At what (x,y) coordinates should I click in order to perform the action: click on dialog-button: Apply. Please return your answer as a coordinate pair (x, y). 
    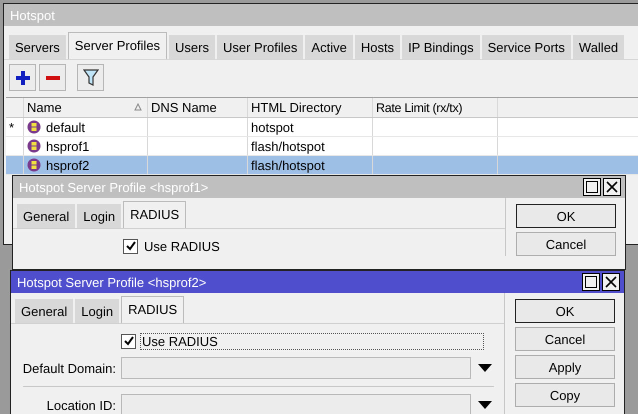
    Looking at the image, I should click on (565, 367).